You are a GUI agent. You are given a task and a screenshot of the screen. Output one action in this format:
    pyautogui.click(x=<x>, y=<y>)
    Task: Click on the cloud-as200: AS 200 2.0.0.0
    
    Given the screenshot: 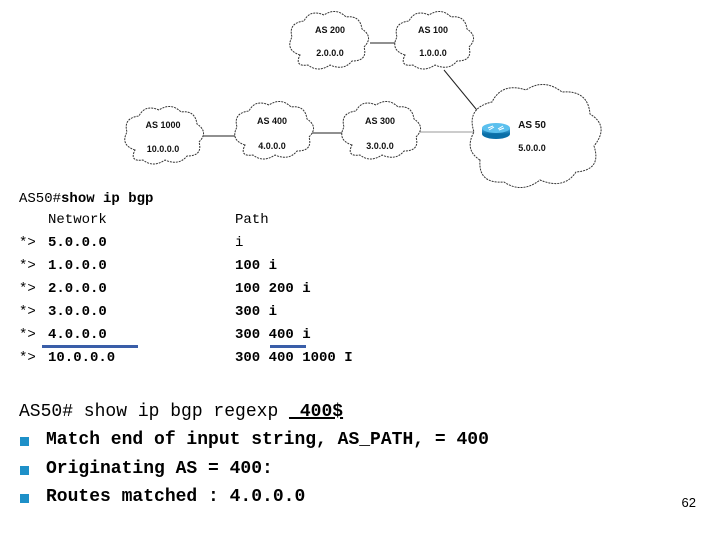 What is the action you would take?
    pyautogui.click(x=329, y=40)
    